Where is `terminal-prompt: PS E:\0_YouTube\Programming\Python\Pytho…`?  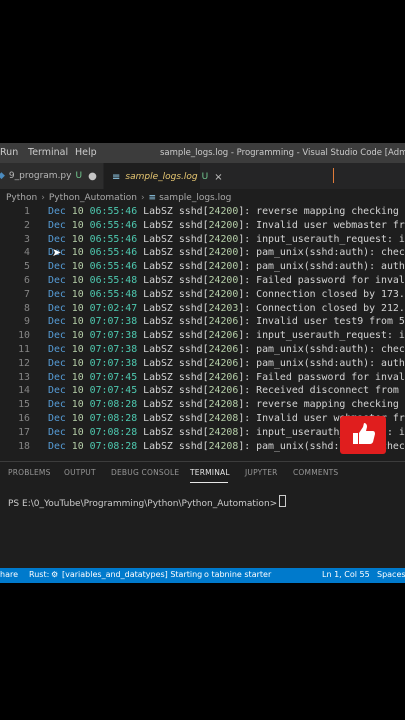 terminal-prompt: PS E:\0_YouTube\Programming\Python\Pytho… is located at coordinates (147, 502).